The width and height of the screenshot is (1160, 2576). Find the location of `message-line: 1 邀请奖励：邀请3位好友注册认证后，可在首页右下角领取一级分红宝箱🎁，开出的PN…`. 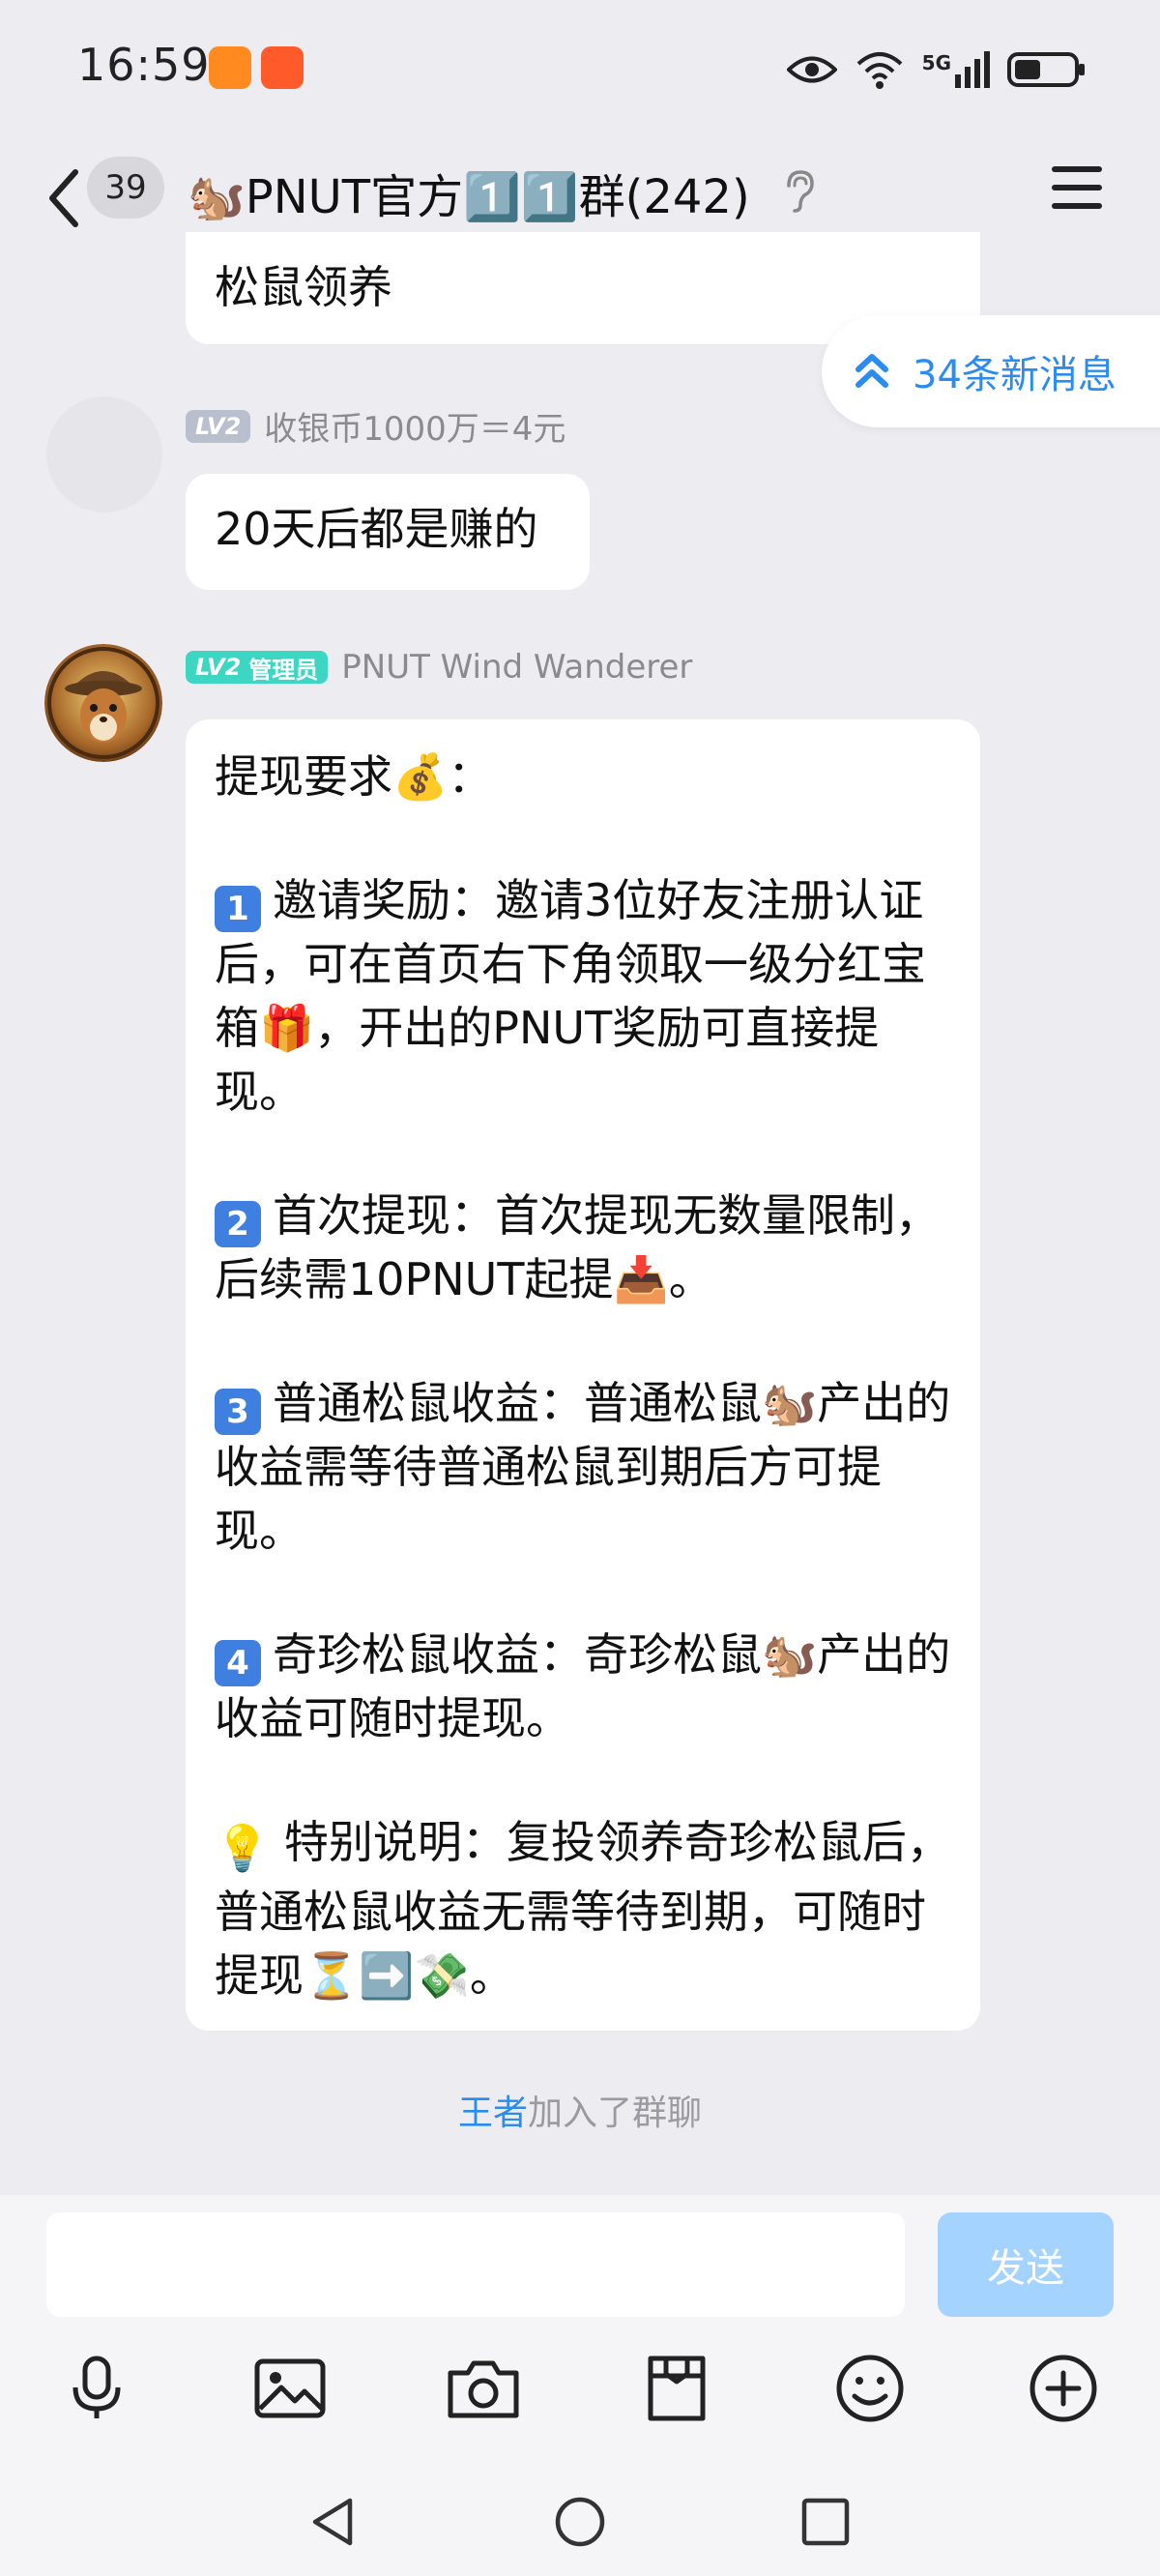

message-line: 1 邀请奖励：邀请3位好友注册认证后，可在首页右下角领取一级分红宝箱🎁，开出的PN… is located at coordinates (570, 996).